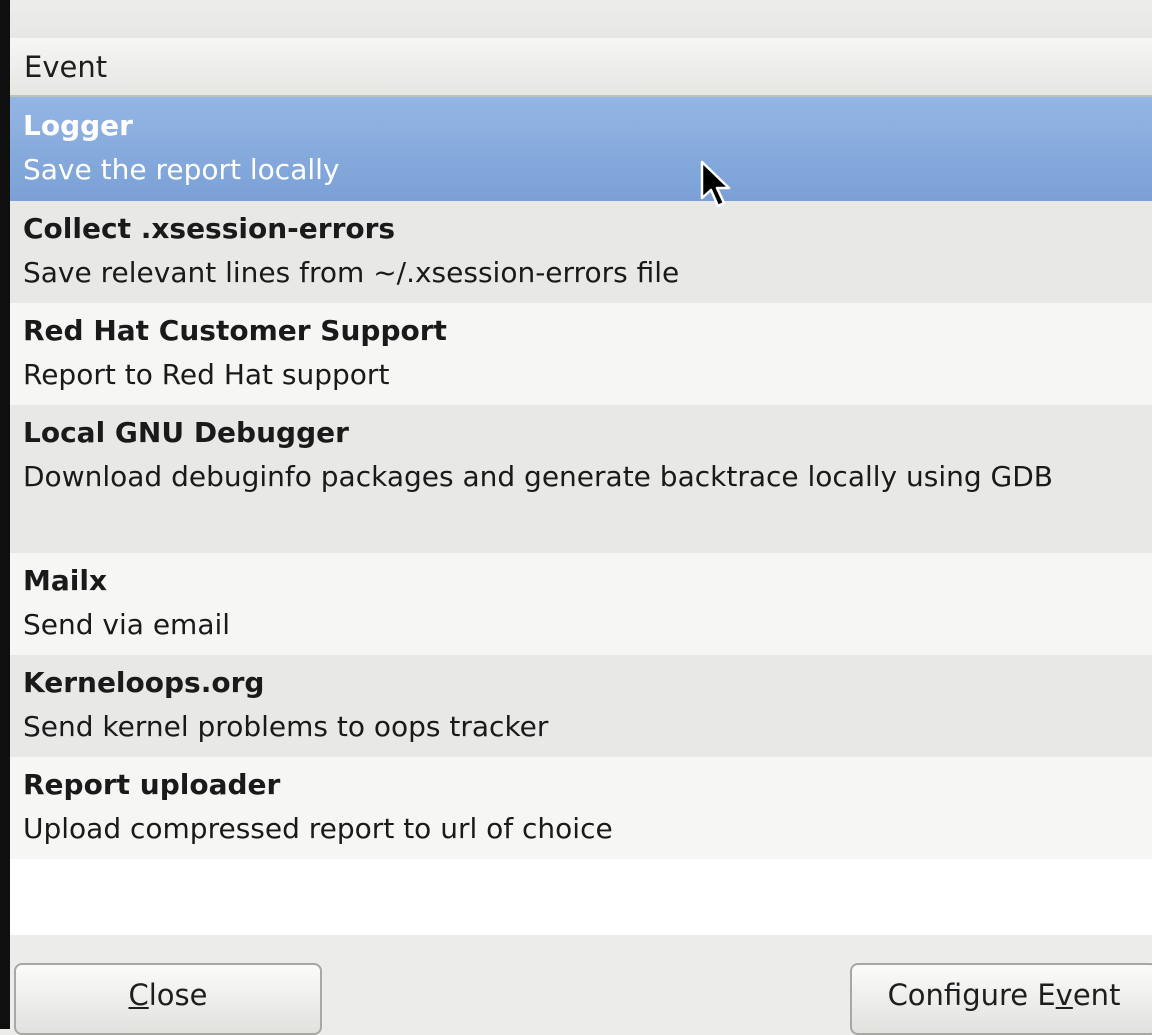  What do you see at coordinates (581, 604) in the screenshot?
I see `event-row-mailx: Mailx Send via email` at bounding box center [581, 604].